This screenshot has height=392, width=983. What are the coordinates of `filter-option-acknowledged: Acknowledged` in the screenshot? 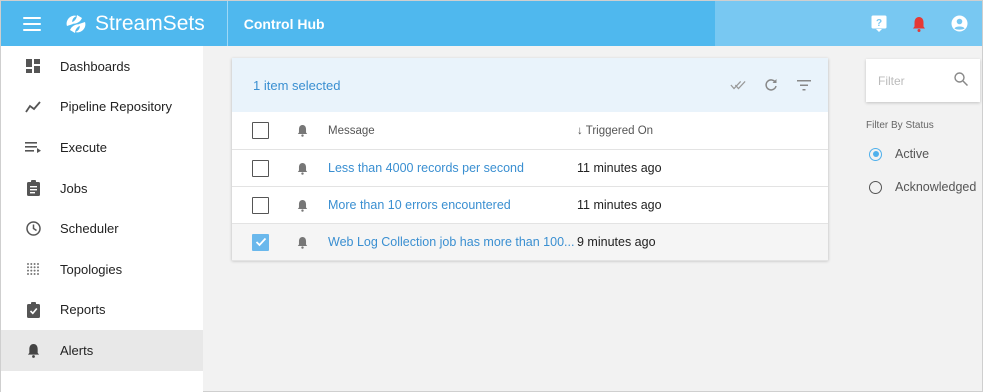 It's located at (922, 187).